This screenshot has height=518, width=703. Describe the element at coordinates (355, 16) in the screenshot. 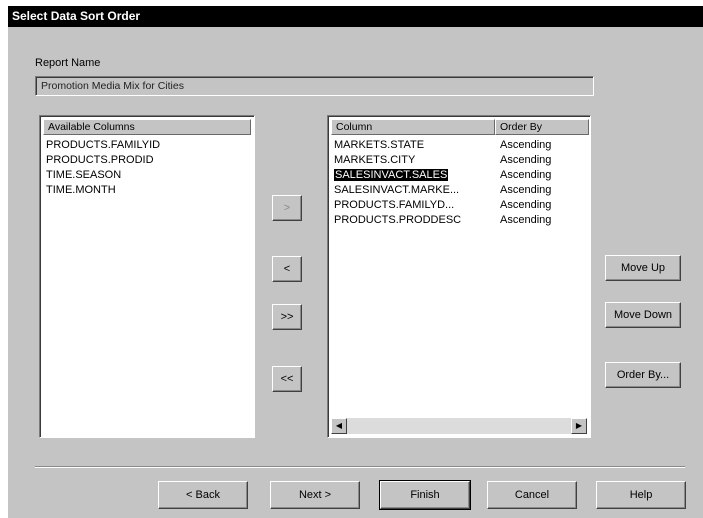

I see `dialog-title: Select Data Sort Order` at that location.